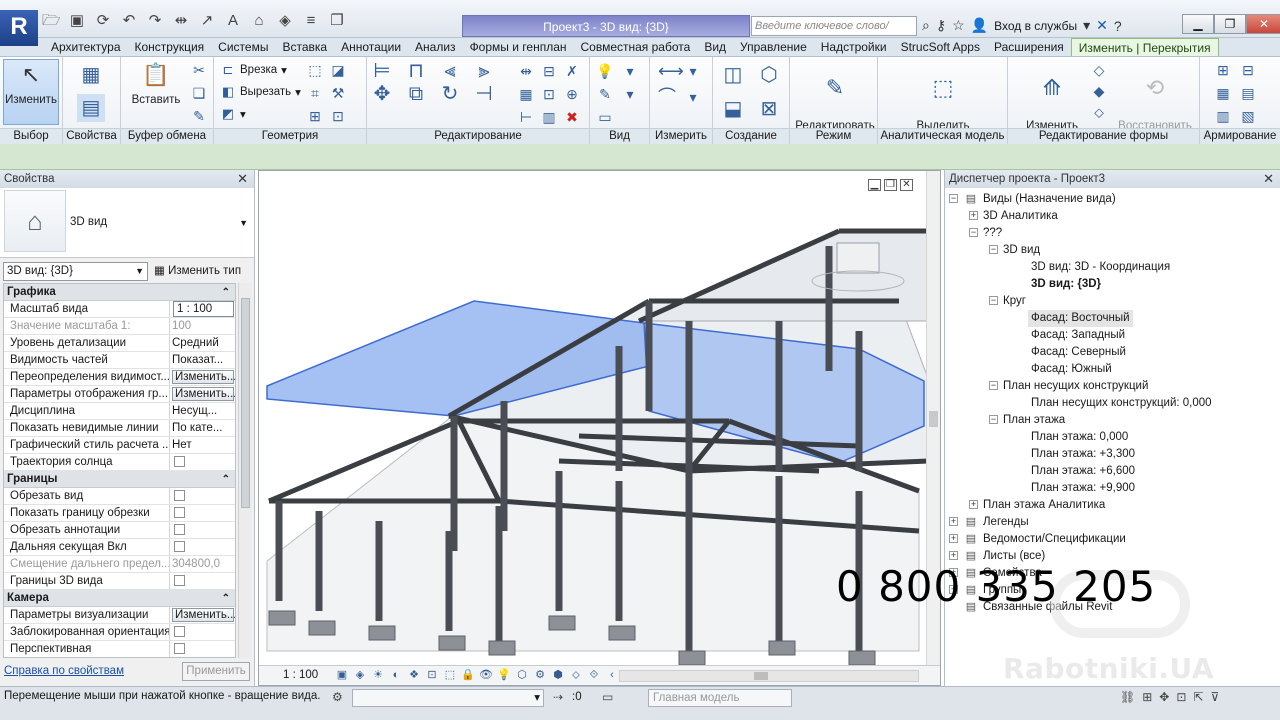 This screenshot has height=720, width=1280. Describe the element at coordinates (1144, 47) in the screenshot. I see `tab-14: Изменить | Перекрытия` at that location.